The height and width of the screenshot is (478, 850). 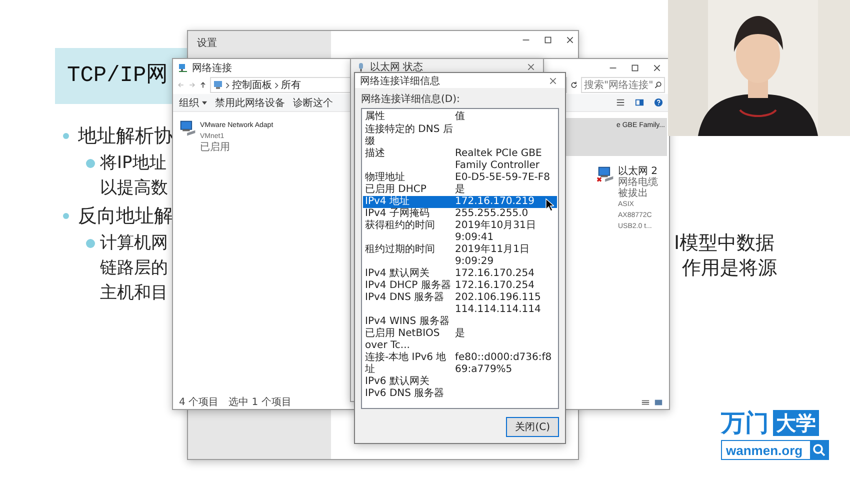 I want to click on details-row: IPv4 DHCP 服务器 172.16.170.254, so click(x=460, y=286).